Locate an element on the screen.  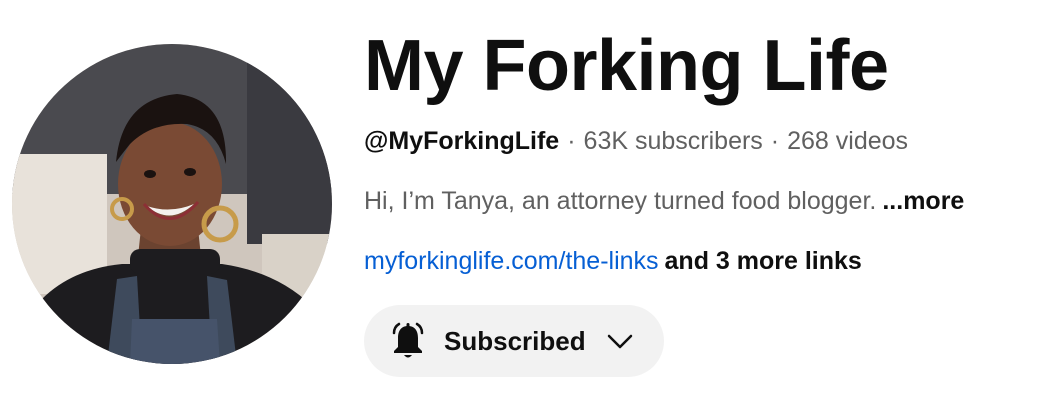
subscribed-button: Subscribed is located at coordinates (514, 341).